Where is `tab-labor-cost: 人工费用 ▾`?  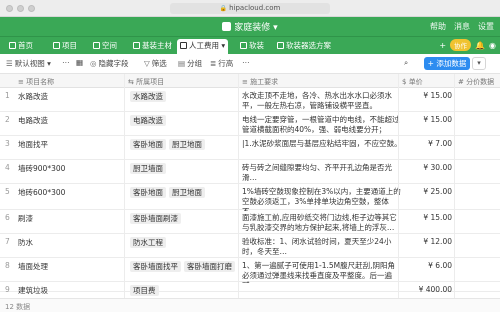
tab-labor-cost: 人工费用 ▾ is located at coordinates (203, 47).